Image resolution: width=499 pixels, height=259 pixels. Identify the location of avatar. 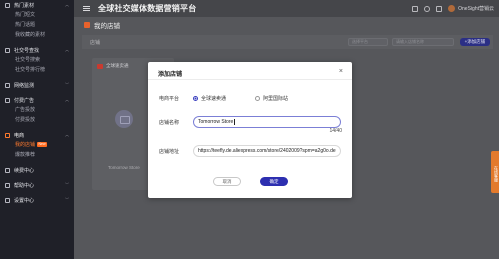
(452, 8).